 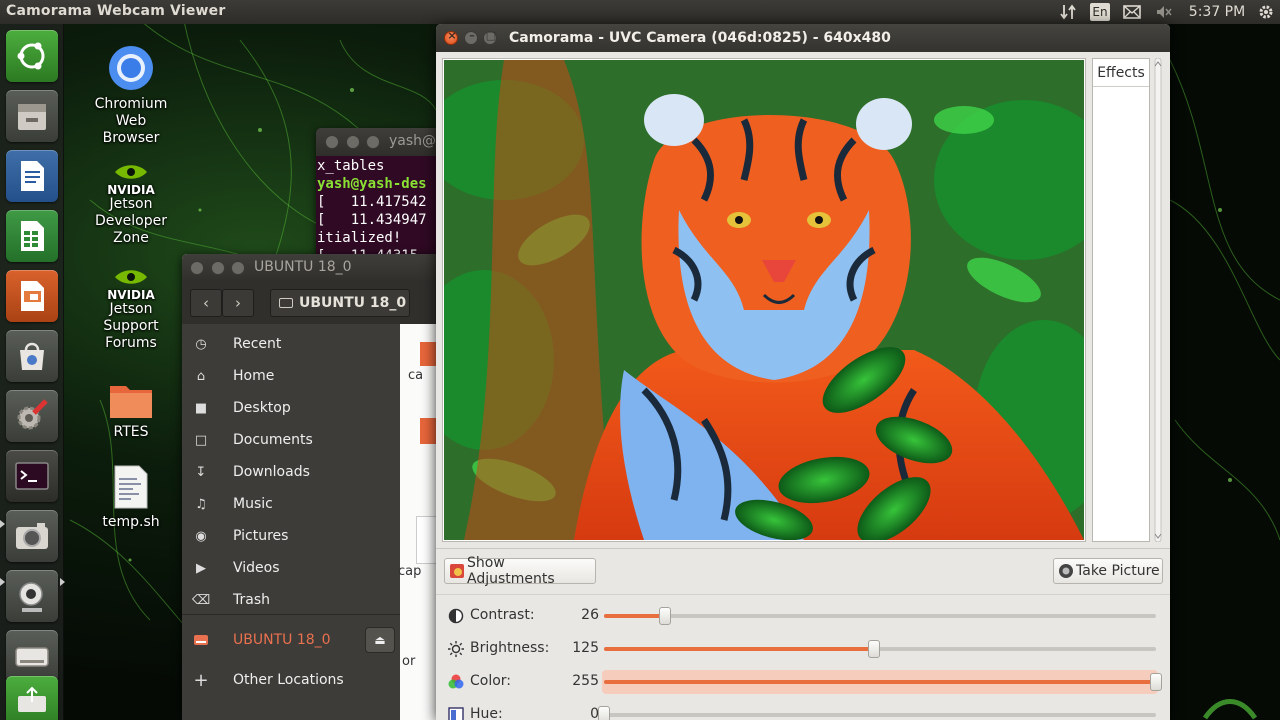 What do you see at coordinates (386, 142) in the screenshot?
I see `terminal-titlebar: yash@` at bounding box center [386, 142].